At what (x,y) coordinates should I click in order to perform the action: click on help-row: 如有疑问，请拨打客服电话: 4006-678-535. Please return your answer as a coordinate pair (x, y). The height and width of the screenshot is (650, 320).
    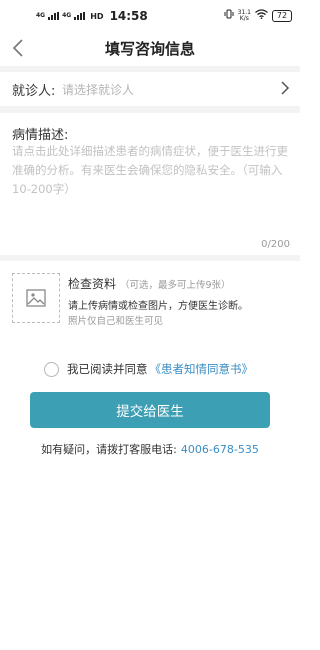
    Looking at the image, I should click on (150, 449).